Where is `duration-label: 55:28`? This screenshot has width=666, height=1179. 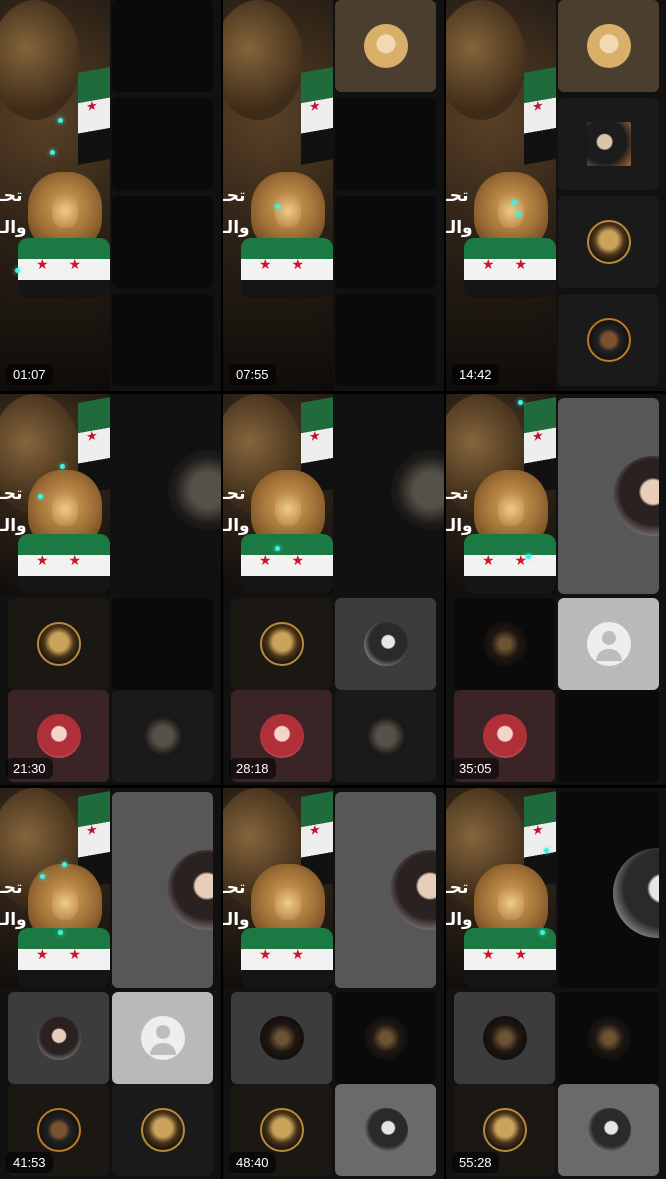
duration-label: 55:28 is located at coordinates (475, 1162).